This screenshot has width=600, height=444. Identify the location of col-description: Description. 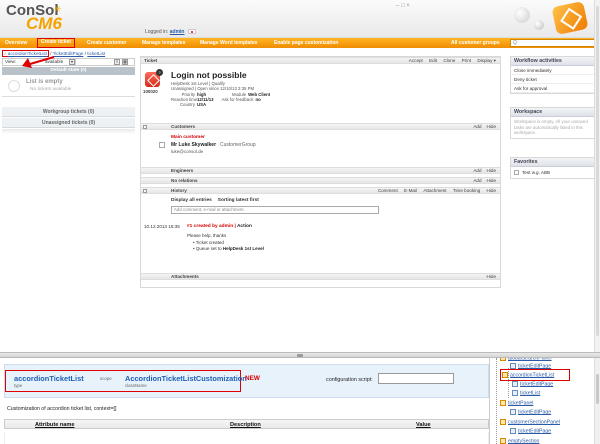
(245, 425).